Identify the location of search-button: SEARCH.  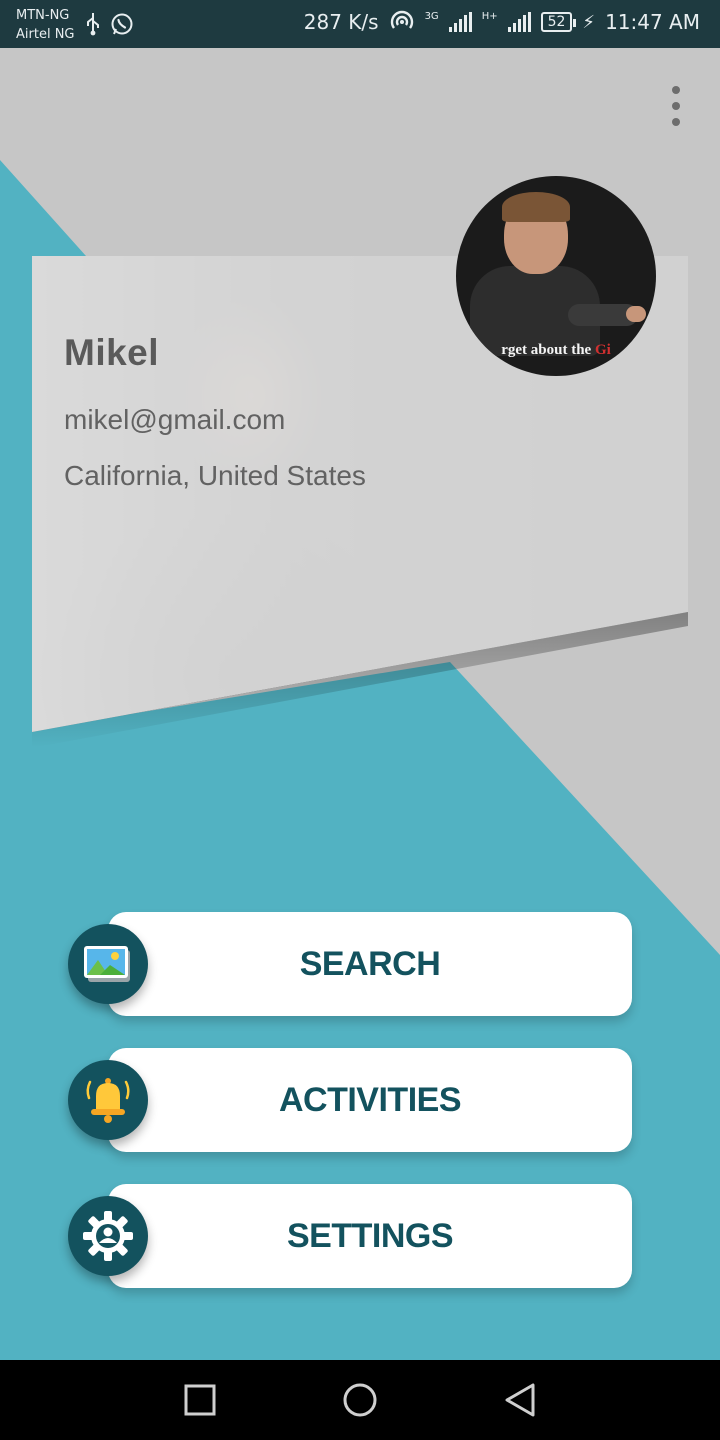
(370, 964).